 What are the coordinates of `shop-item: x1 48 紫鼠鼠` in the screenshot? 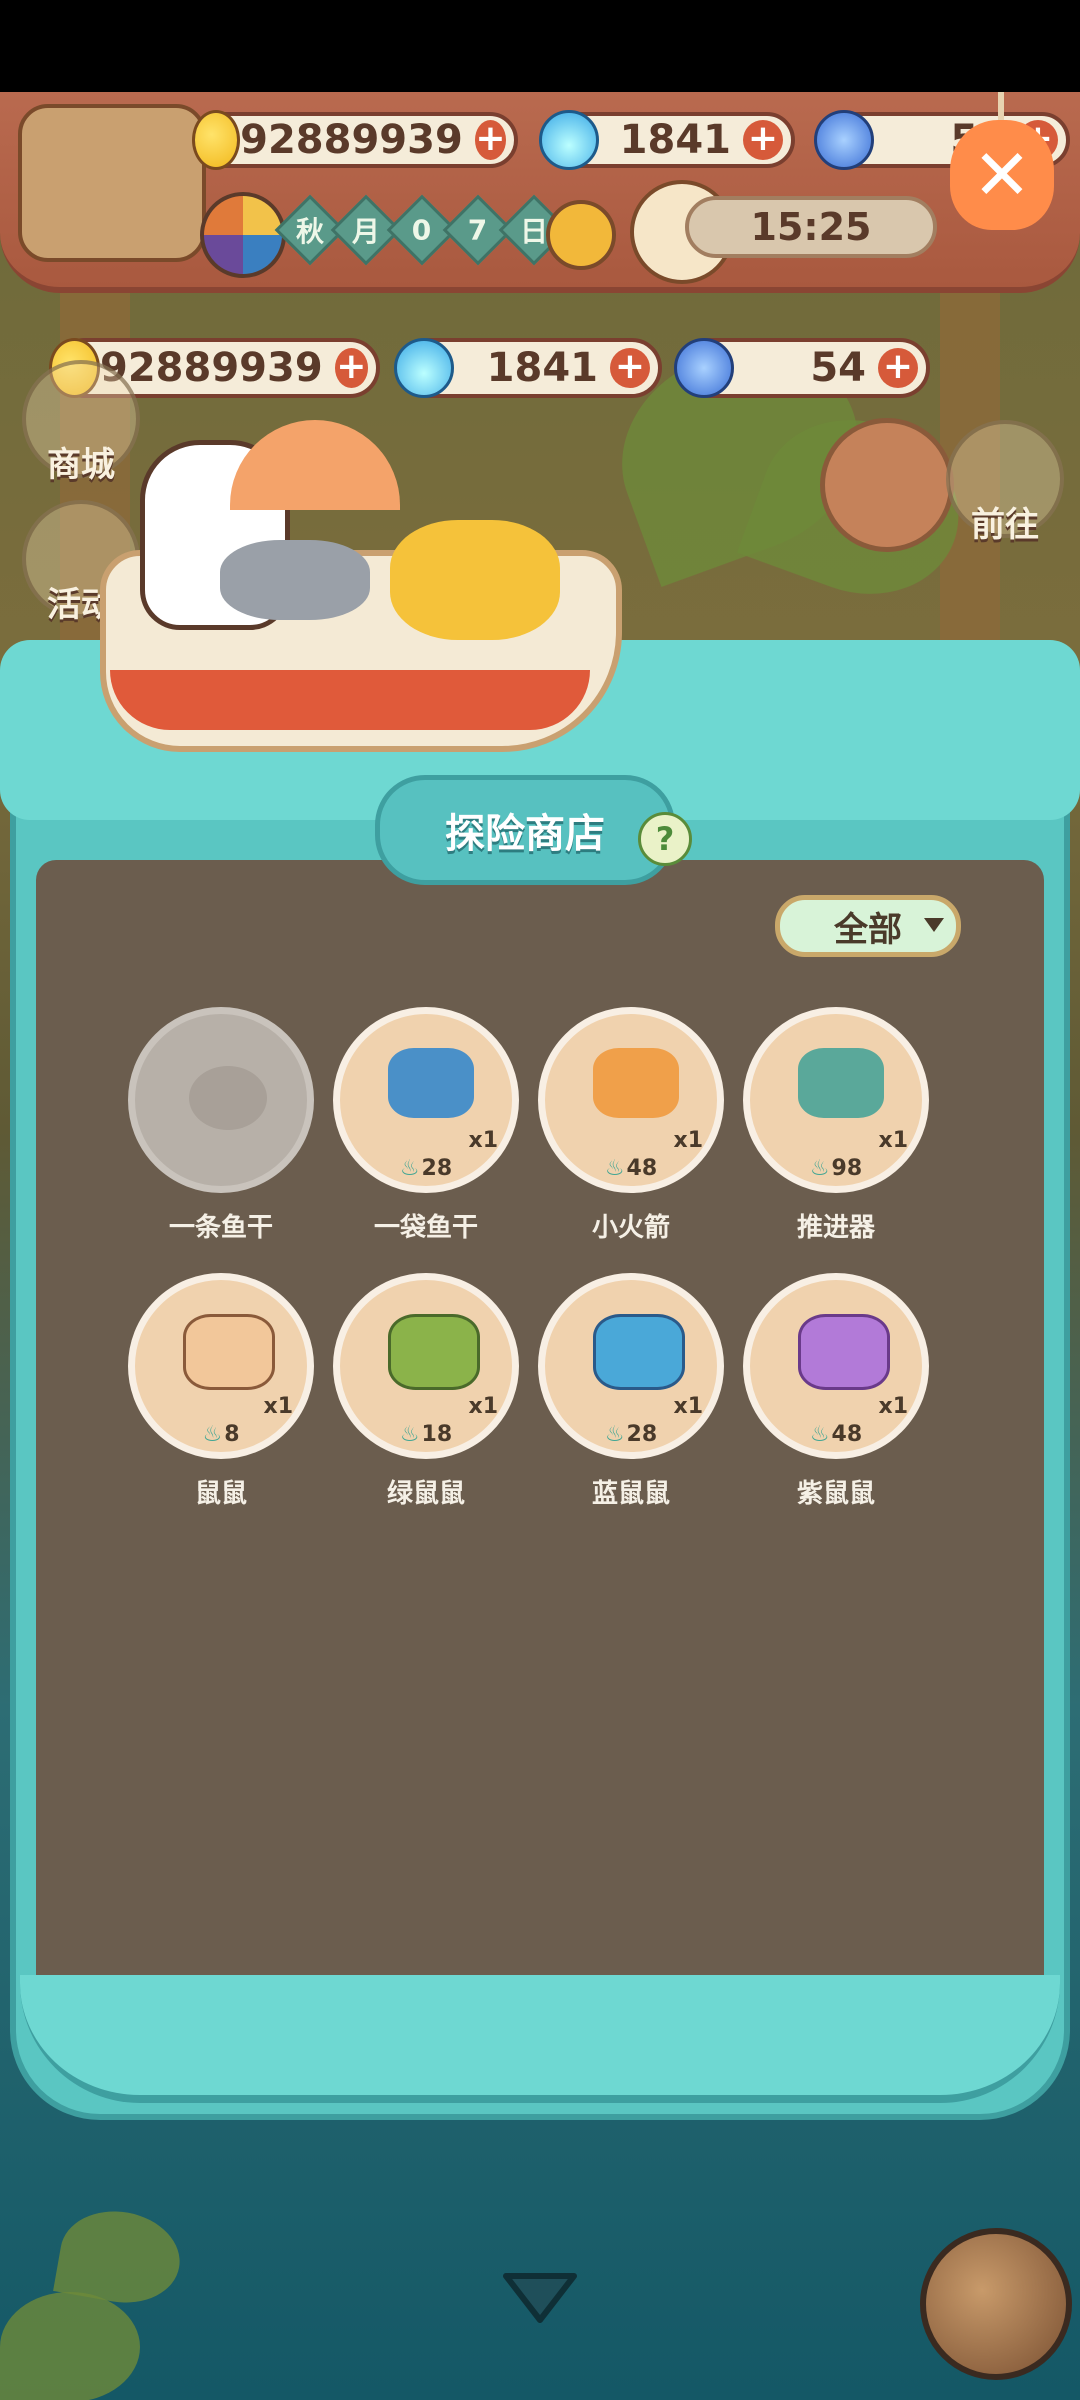 It's located at (838, 1393).